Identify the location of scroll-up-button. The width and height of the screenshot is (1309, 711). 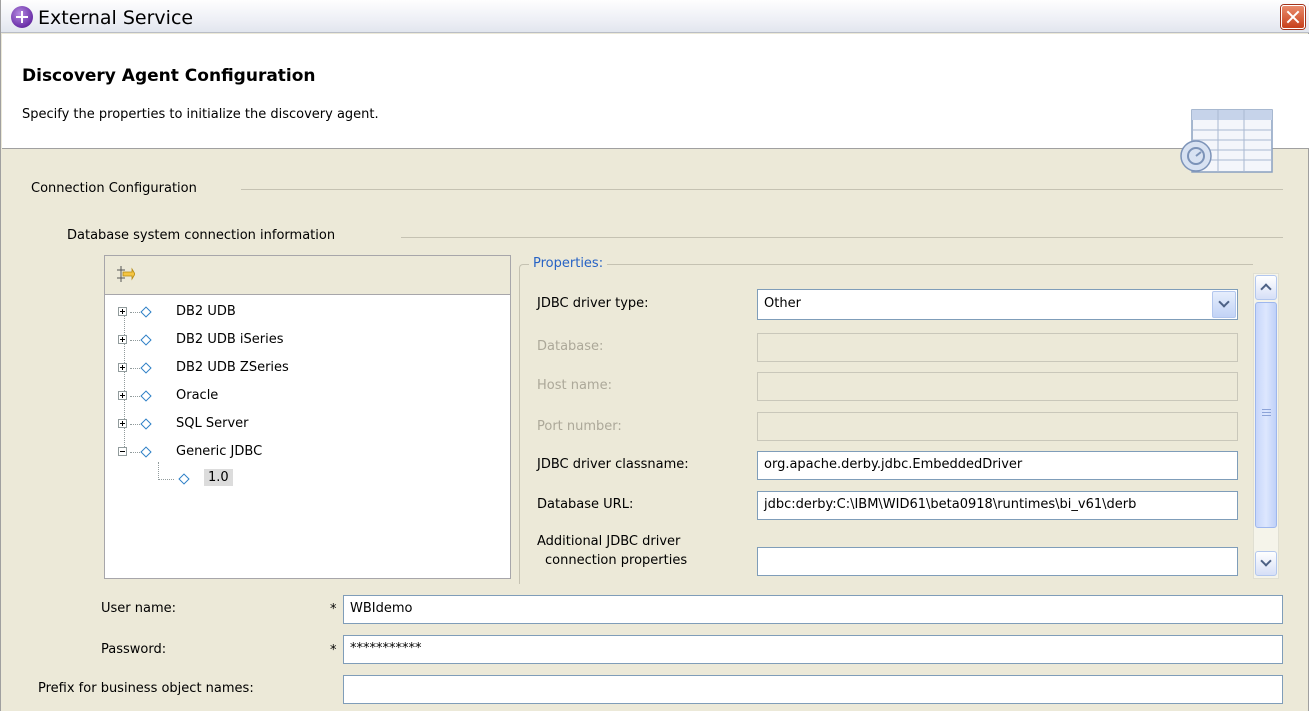
(1266, 287).